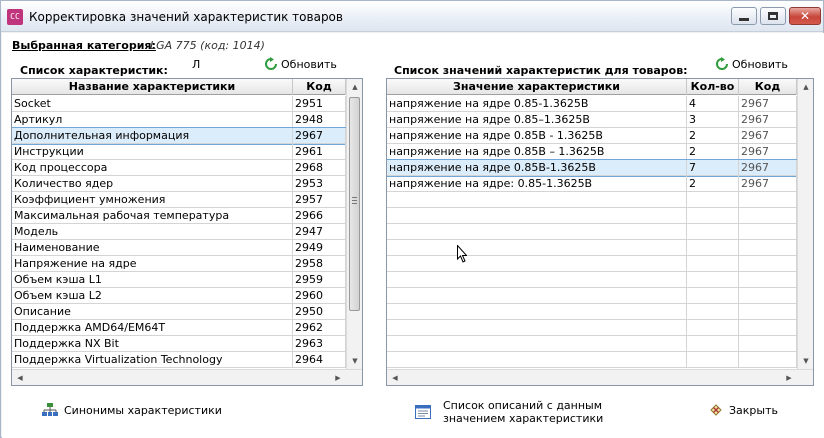 The width and height of the screenshot is (824, 438). I want to click on table-row: напряжение на ядре: 0.85-1.3625В 2 2967, so click(592, 184).